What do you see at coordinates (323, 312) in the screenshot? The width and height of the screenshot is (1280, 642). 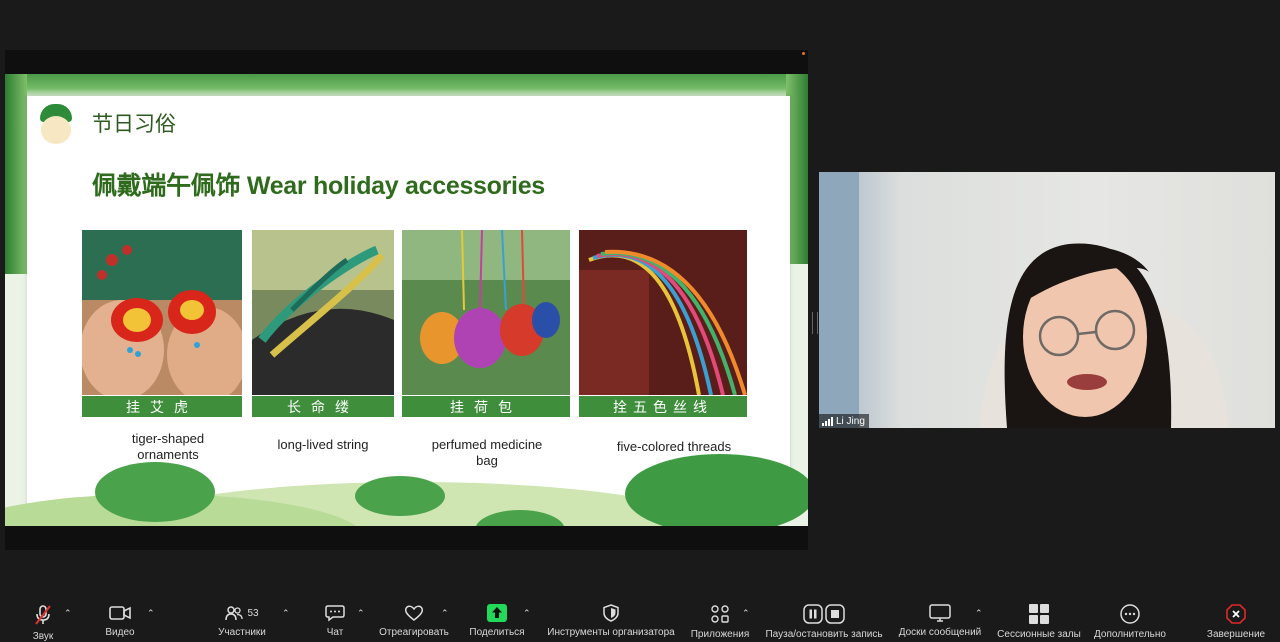 I see `photo-long-lived-string` at bounding box center [323, 312].